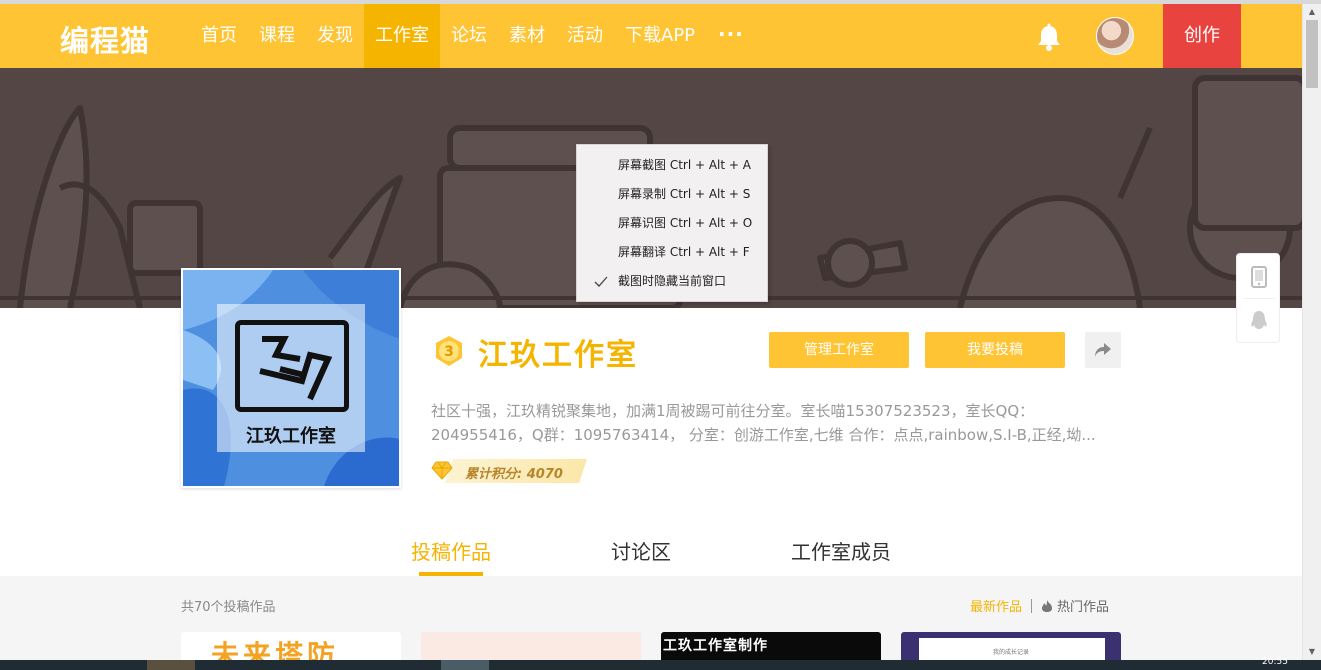 The width and height of the screenshot is (1321, 670). I want to click on points-text: 累计积分: 4070, so click(514, 474).